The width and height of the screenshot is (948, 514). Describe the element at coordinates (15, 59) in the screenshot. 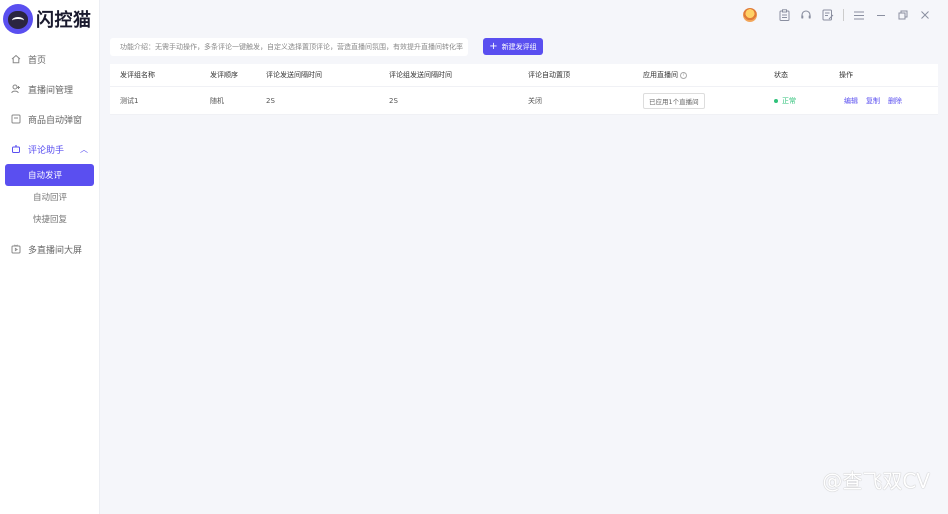

I see `home-icon` at that location.